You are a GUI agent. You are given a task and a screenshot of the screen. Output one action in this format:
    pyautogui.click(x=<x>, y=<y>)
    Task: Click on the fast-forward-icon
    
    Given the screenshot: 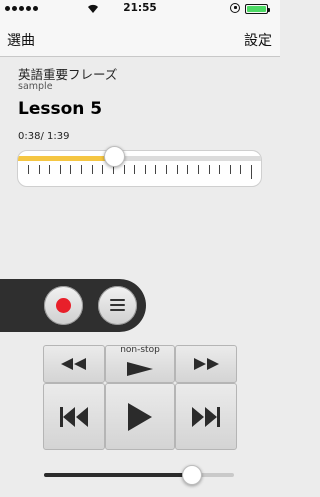 What is the action you would take?
    pyautogui.click(x=206, y=364)
    